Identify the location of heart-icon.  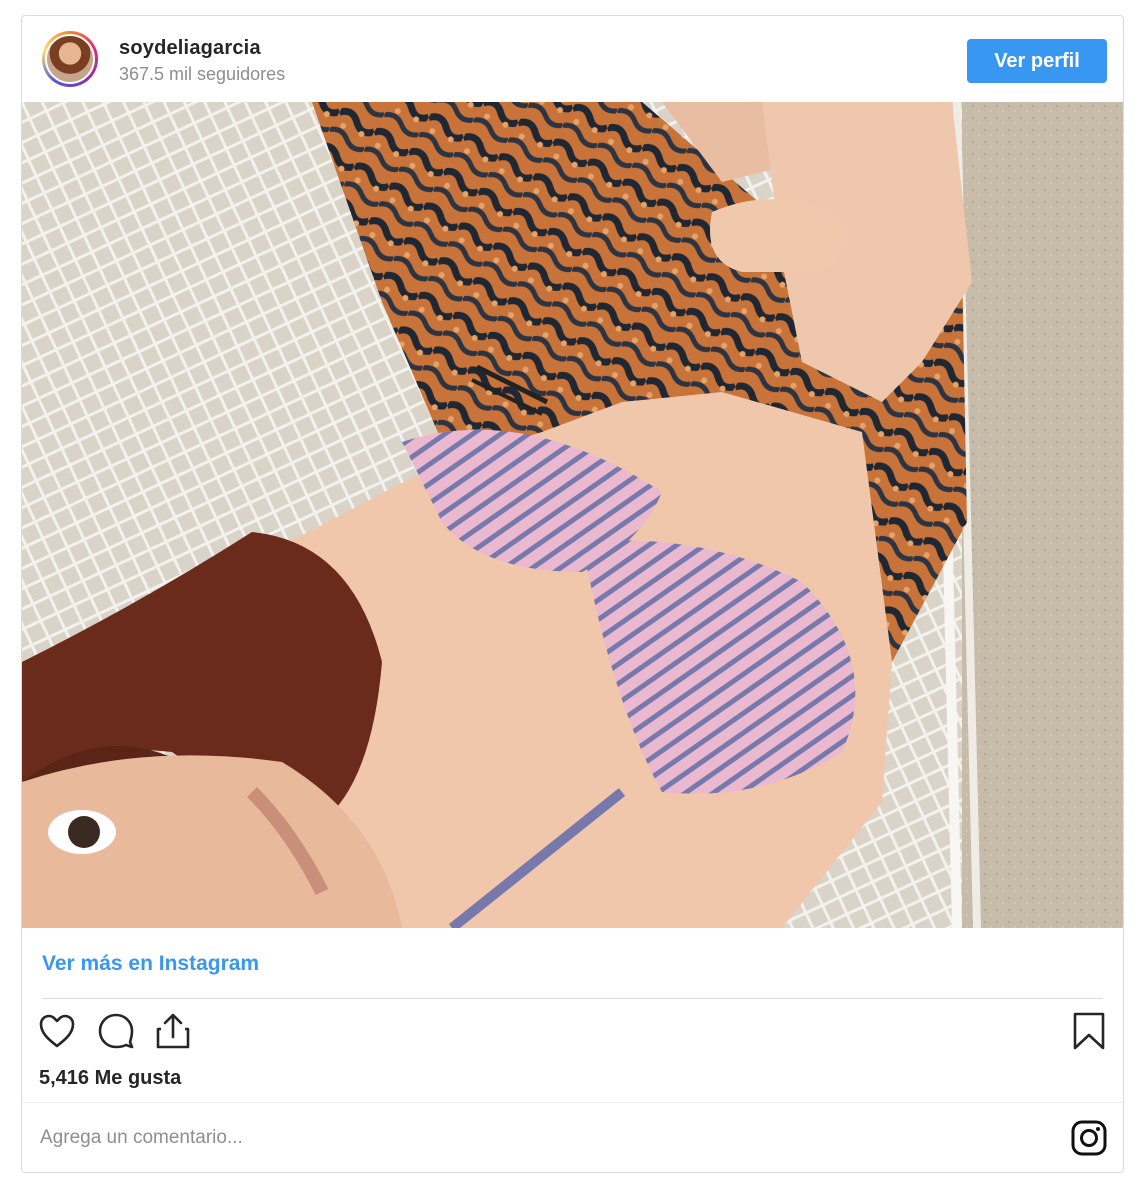
(57, 1031).